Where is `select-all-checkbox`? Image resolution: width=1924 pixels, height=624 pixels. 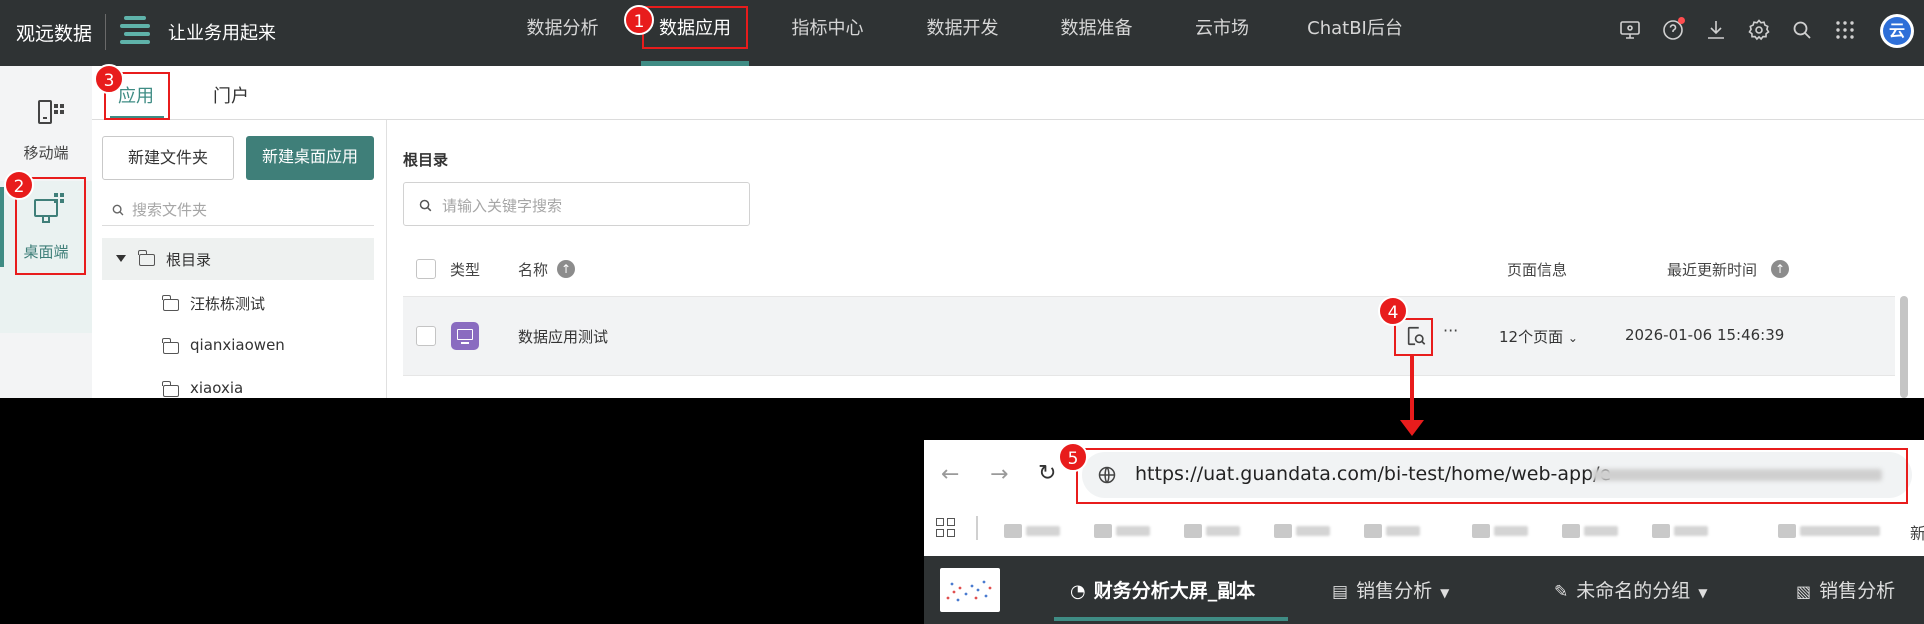 select-all-checkbox is located at coordinates (426, 269).